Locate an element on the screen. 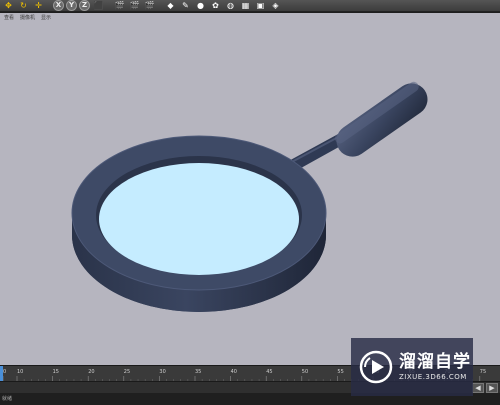  scale-tool-icon: ✛ is located at coordinates (38, 5).